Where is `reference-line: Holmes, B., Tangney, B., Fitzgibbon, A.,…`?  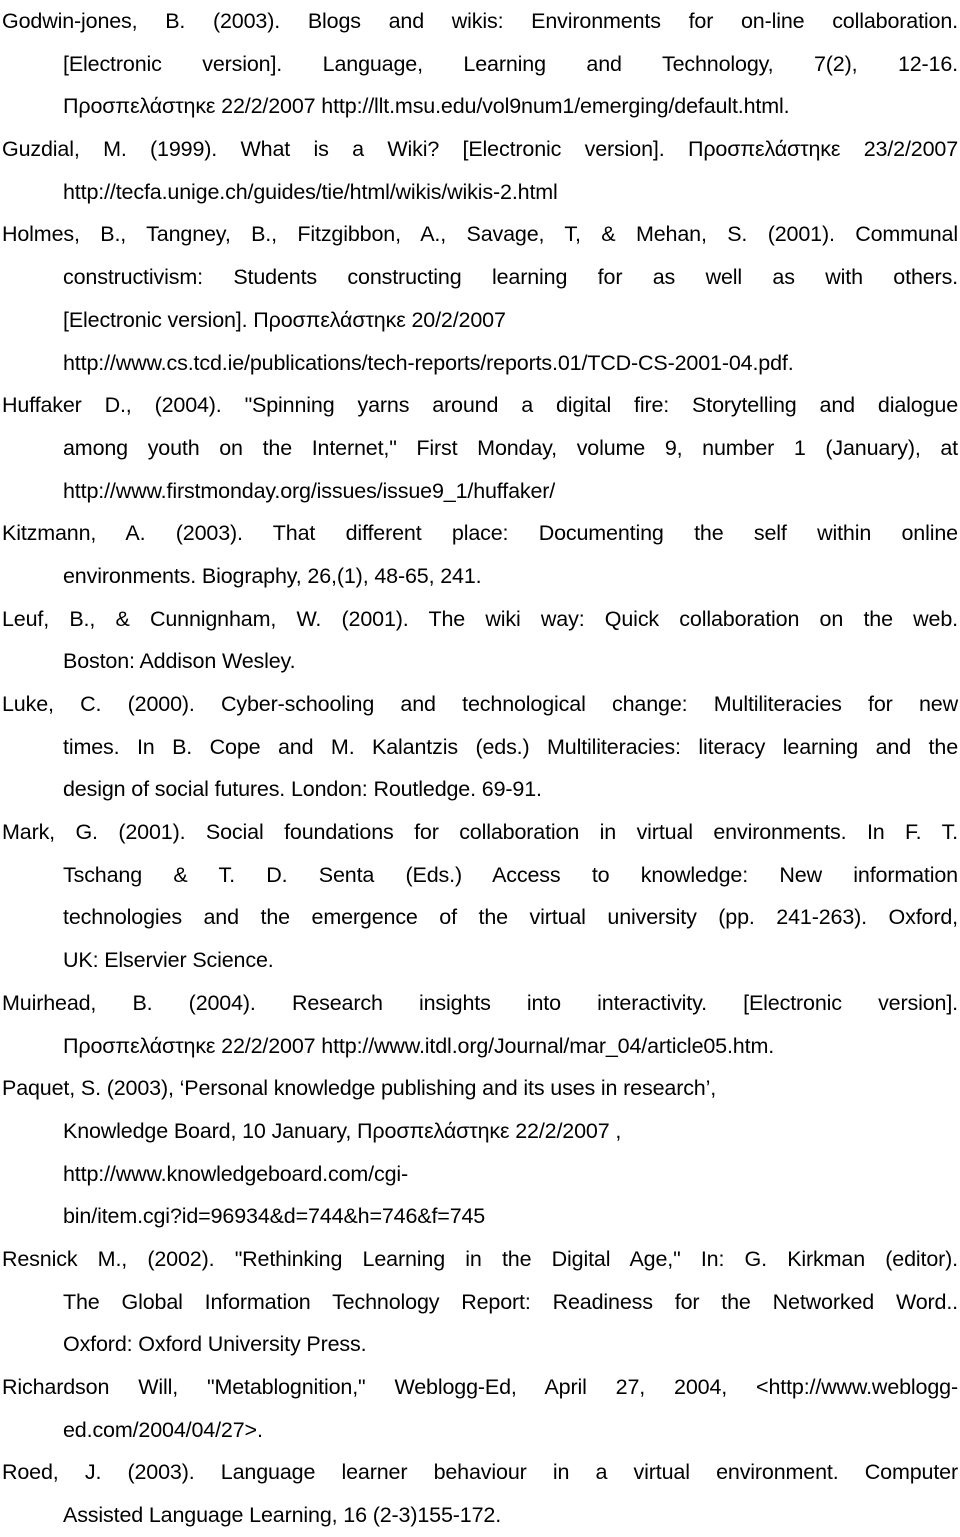 reference-line: Holmes, B., Tangney, B., Fitzgibbon, A.,… is located at coordinates (480, 234).